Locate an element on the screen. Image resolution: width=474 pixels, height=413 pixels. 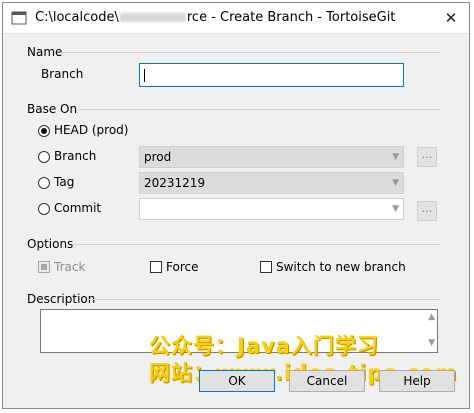
commit-radio is located at coordinates (44, 209).